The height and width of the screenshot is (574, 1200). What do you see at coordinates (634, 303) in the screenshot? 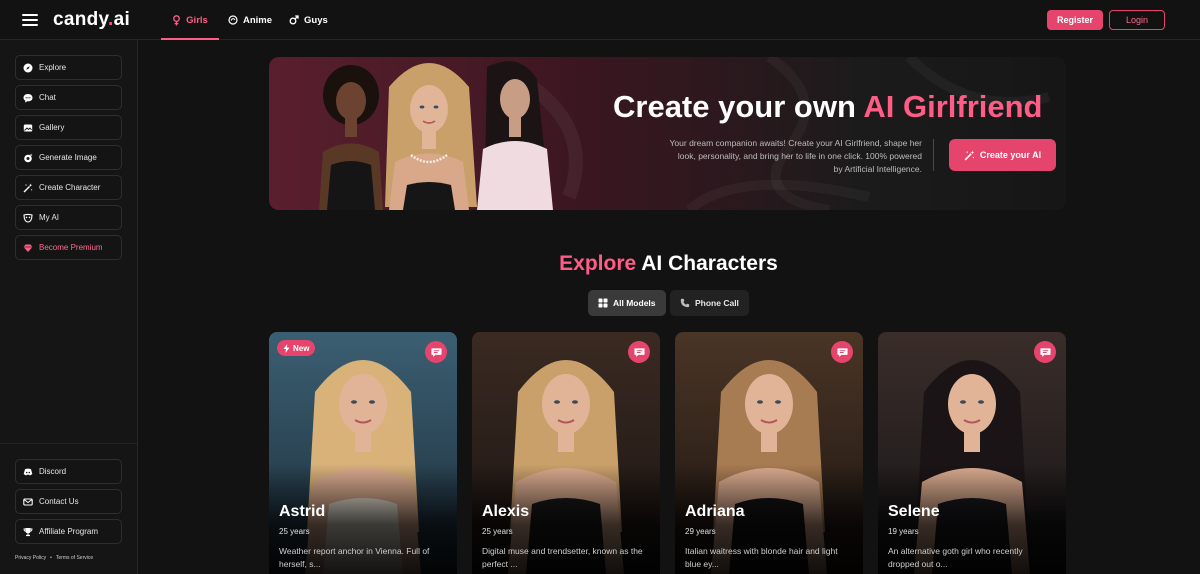
I see `filter-all-models-label: All Models` at bounding box center [634, 303].